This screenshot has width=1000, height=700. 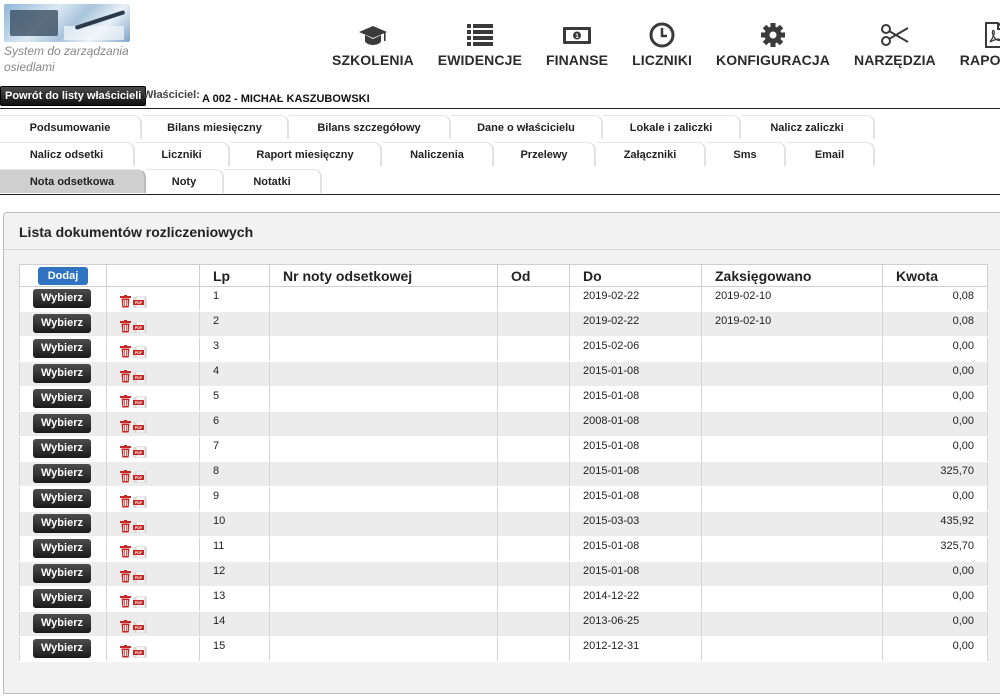 What do you see at coordinates (234, 299) in the screenshot?
I see `cell-lp: 1` at bounding box center [234, 299].